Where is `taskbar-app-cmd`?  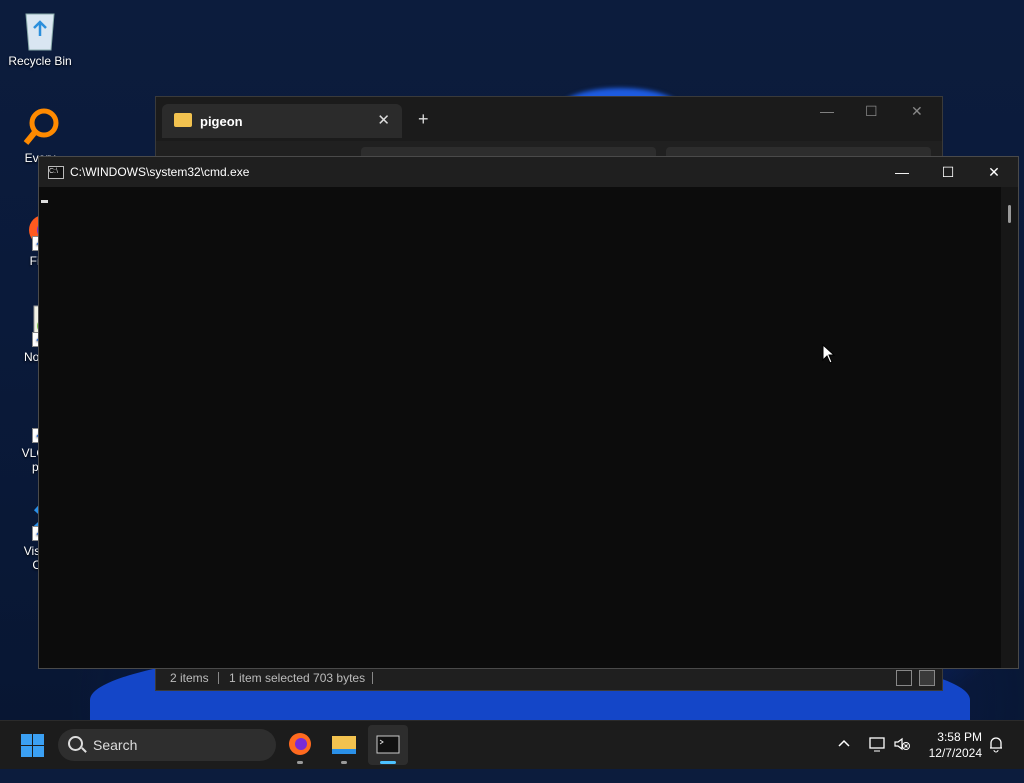
taskbar-app-cmd is located at coordinates (388, 745).